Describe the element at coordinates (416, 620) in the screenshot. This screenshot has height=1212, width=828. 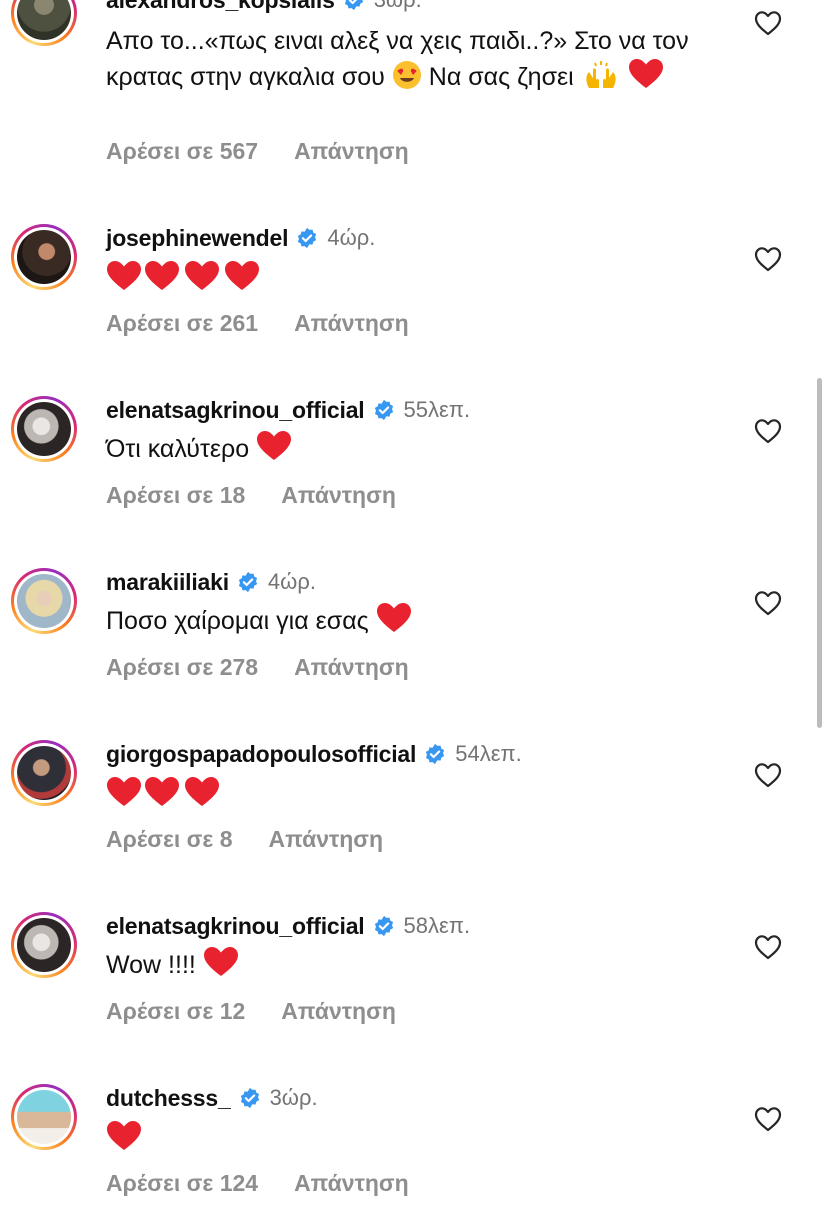
I see `comment-text-block: Ποσο χαίρομαι για εσας` at that location.